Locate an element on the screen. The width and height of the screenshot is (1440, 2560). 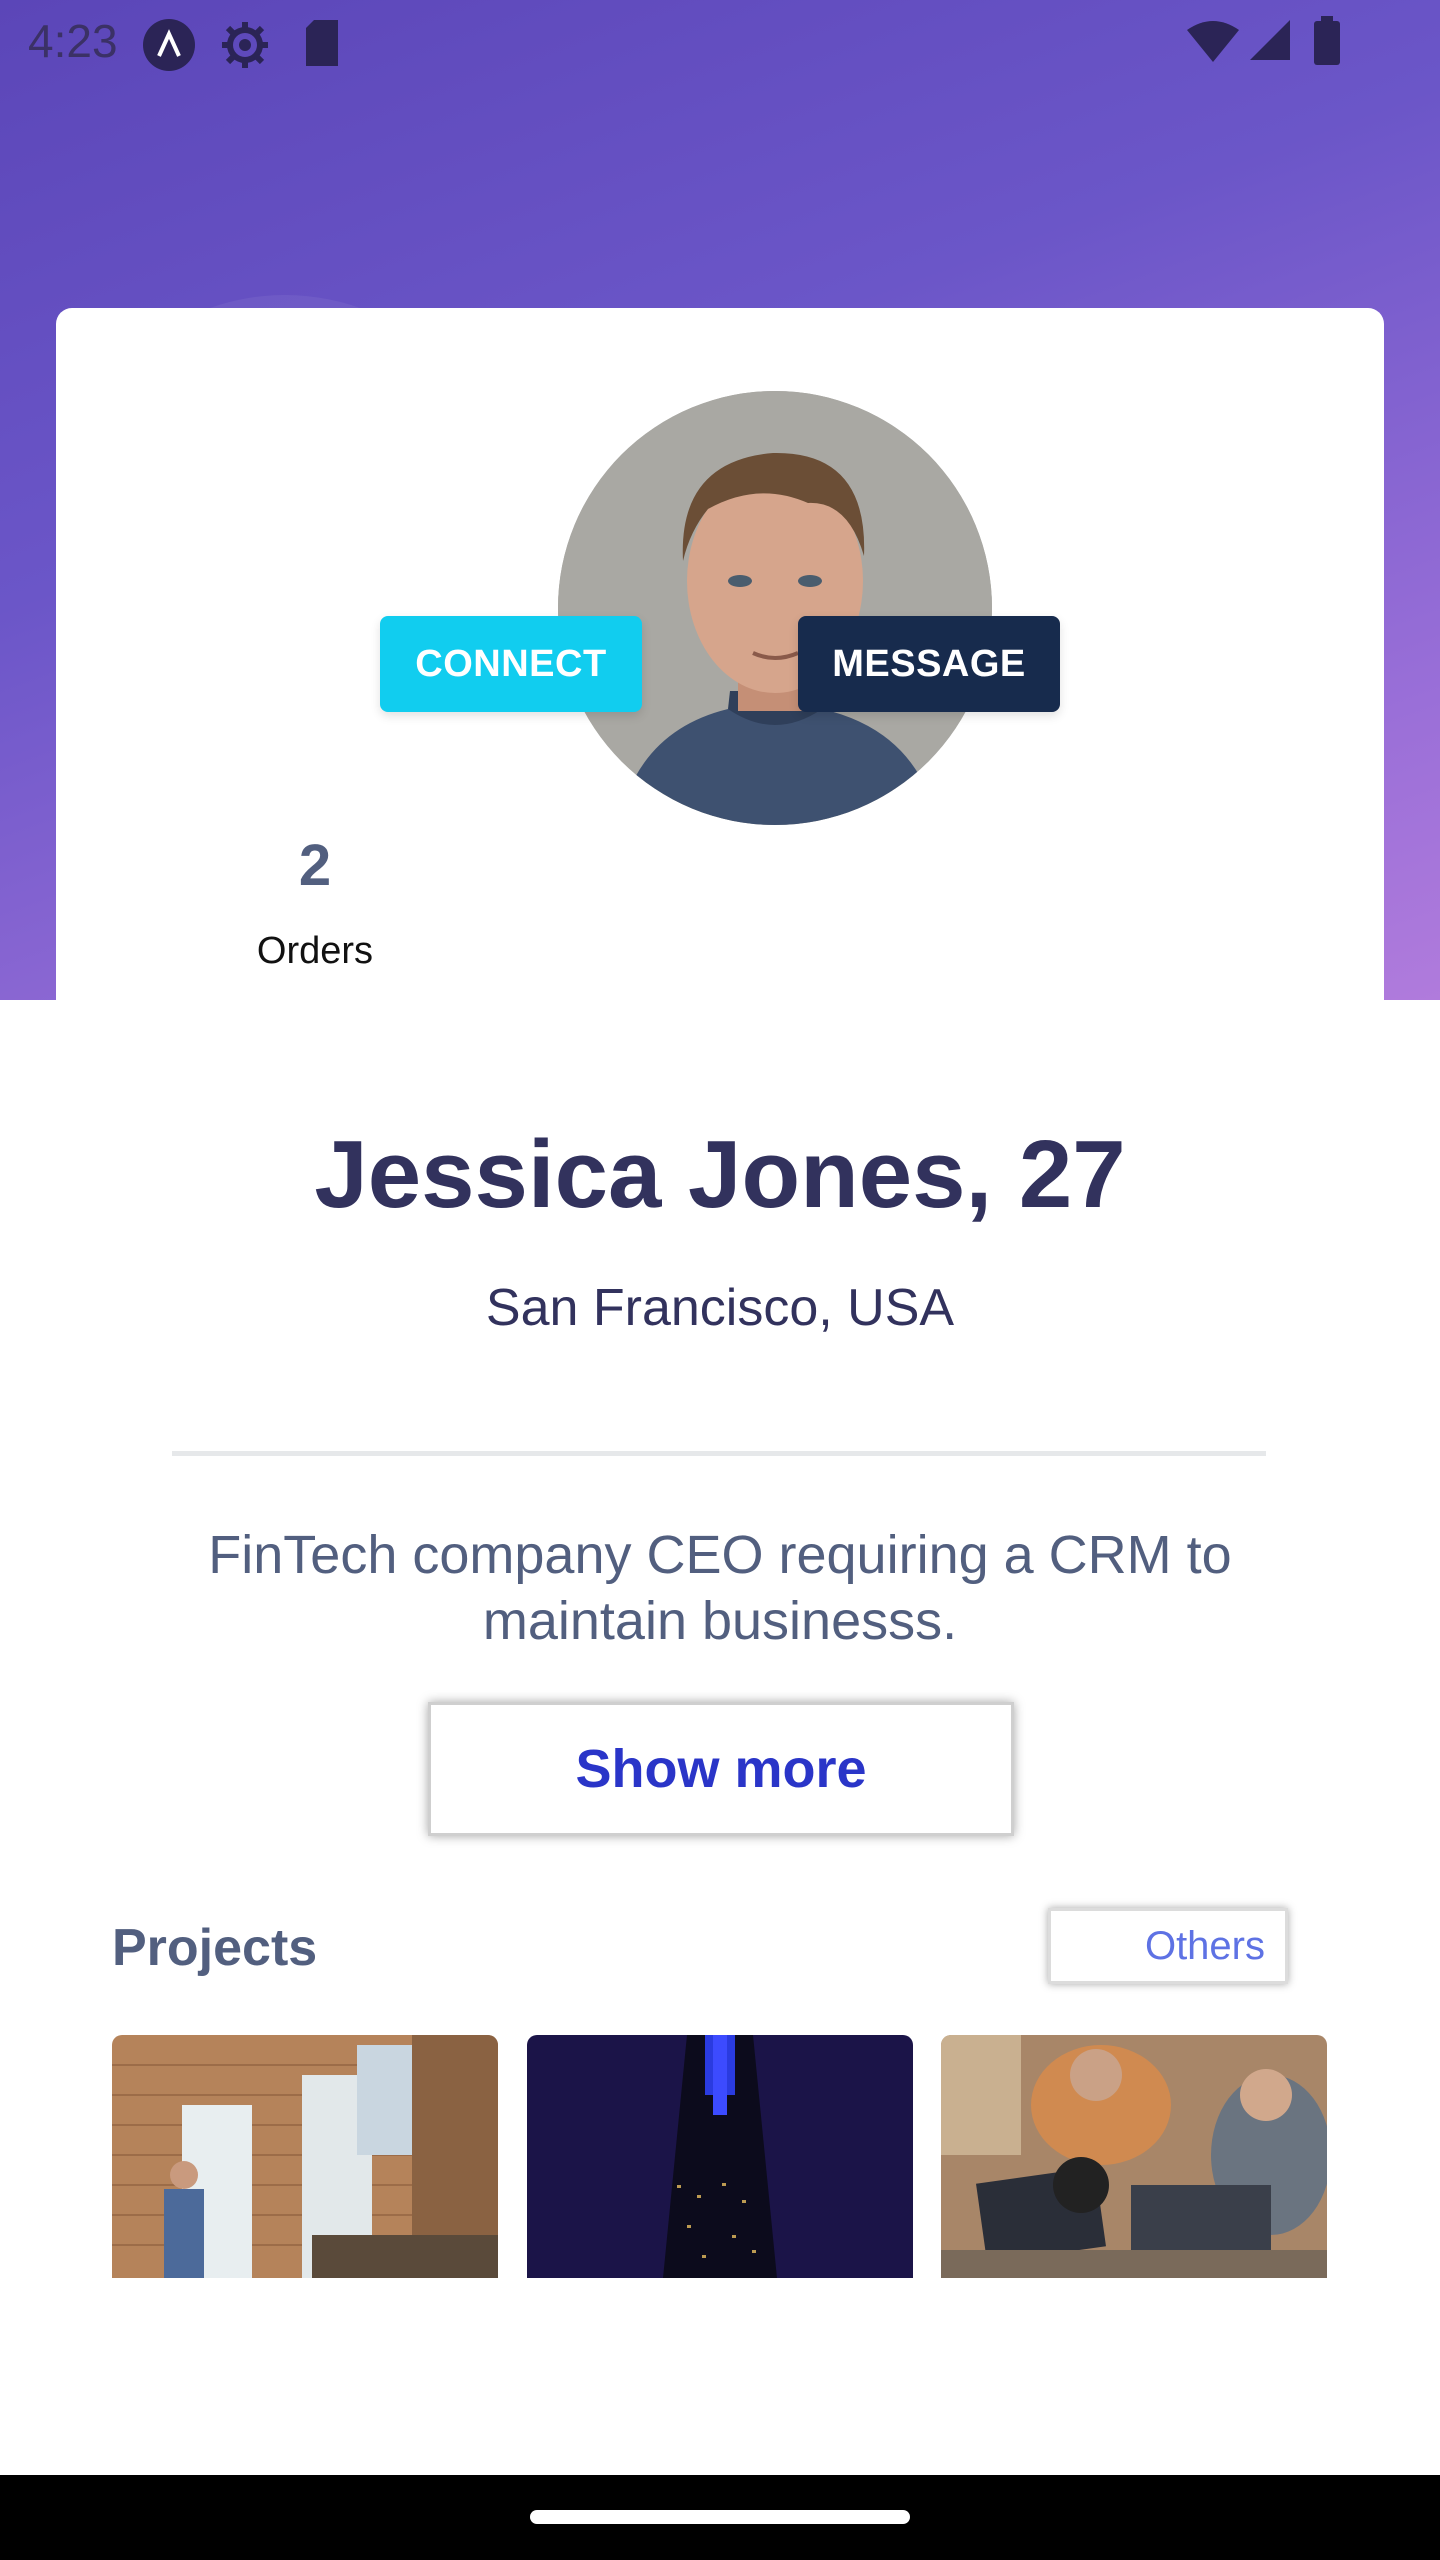
home-gesture-handle is located at coordinates (720, 2517).